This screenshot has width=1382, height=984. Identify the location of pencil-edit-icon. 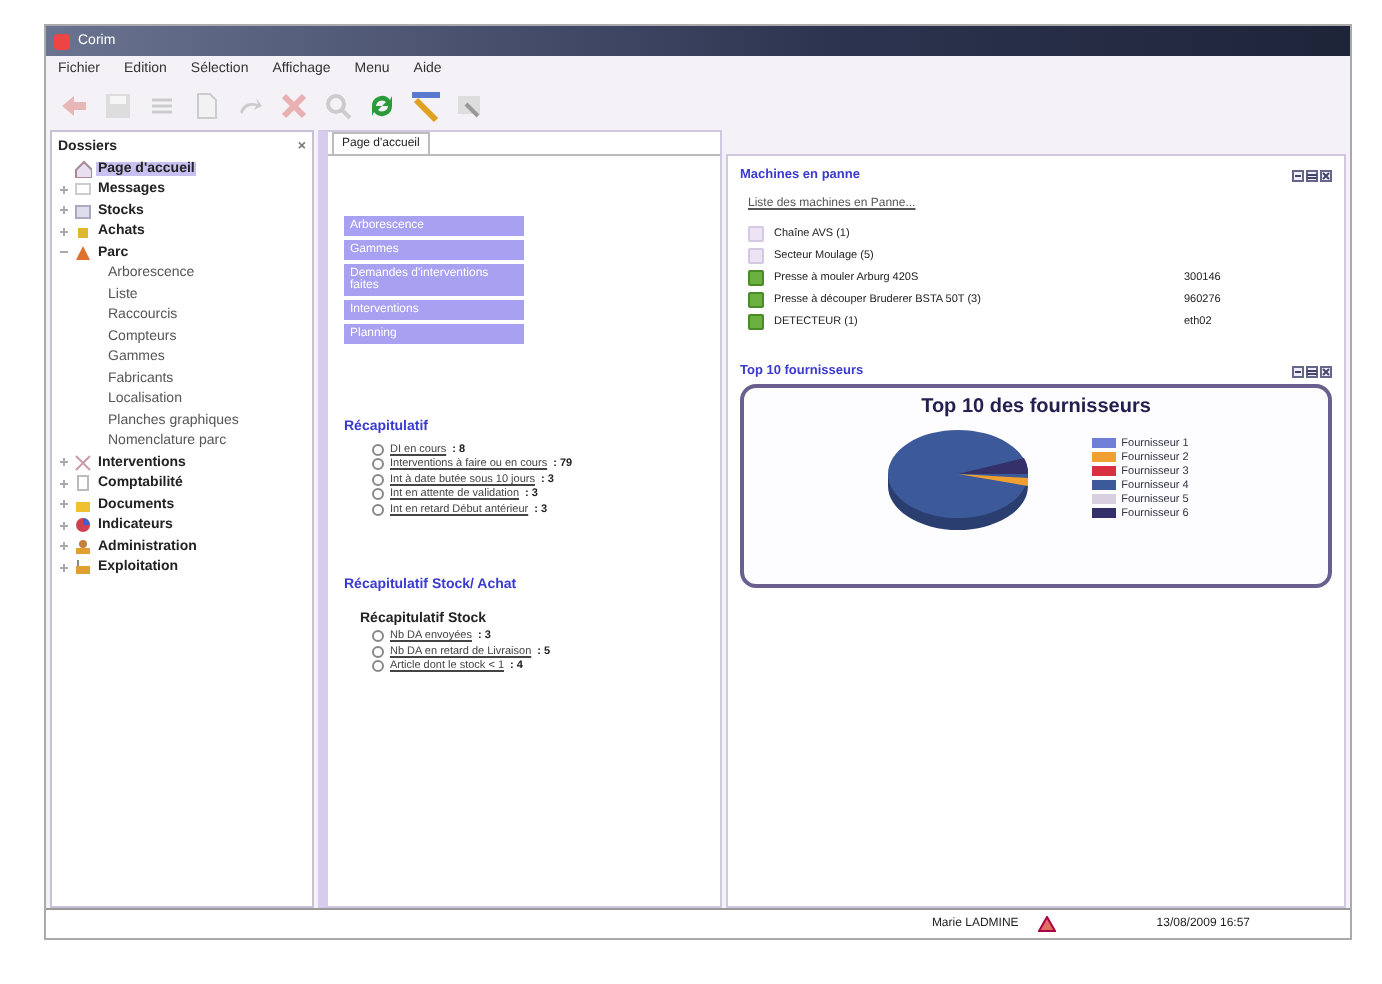
(426, 106).